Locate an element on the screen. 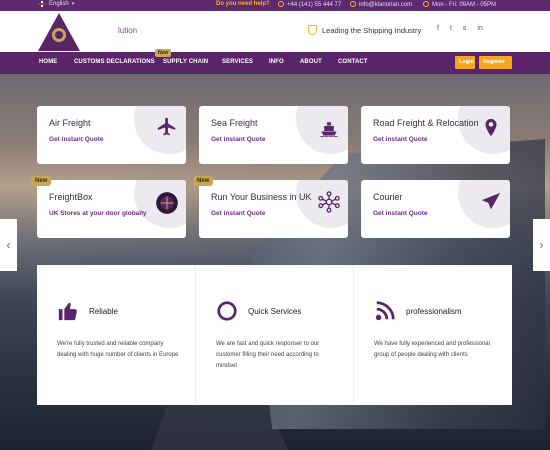 Image resolution: width=550 pixels, height=450 pixels. carousel-next-button: › is located at coordinates (541, 245).